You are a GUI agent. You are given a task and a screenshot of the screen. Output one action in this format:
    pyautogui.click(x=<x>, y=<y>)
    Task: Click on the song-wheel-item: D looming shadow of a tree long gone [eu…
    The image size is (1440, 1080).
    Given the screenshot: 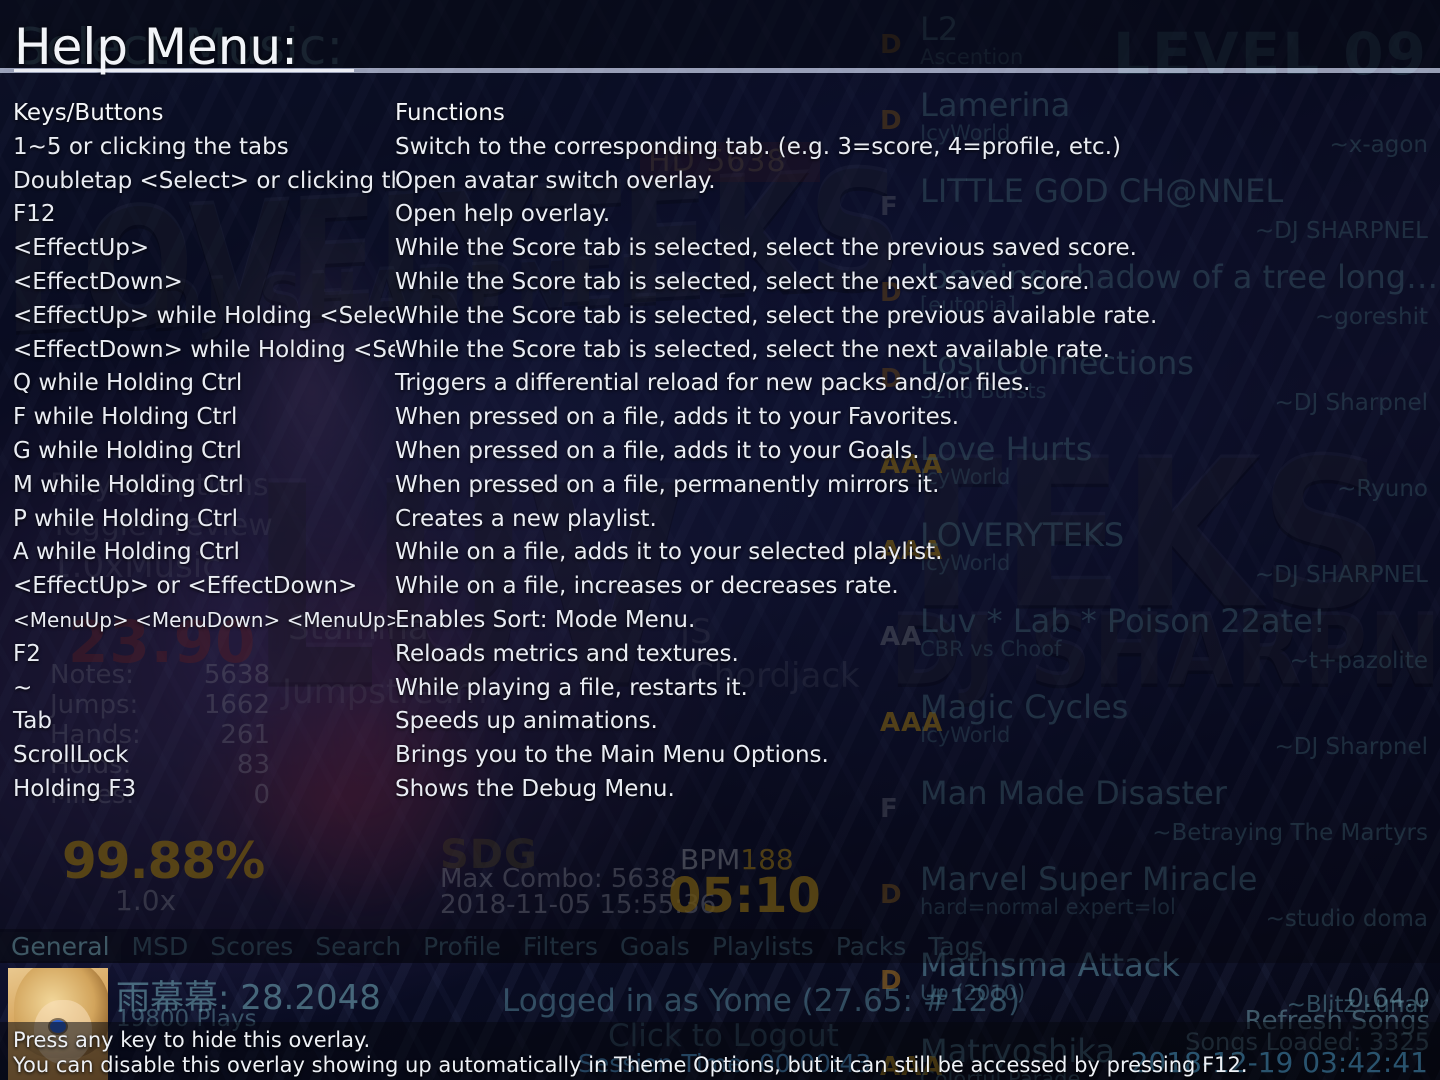 What is the action you would take?
    pyautogui.click(x=1151, y=286)
    